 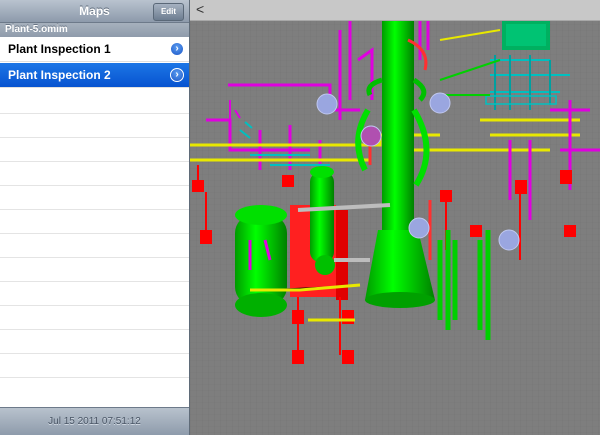 I want to click on list-item-label: Plant Inspection 2, so click(x=59, y=75).